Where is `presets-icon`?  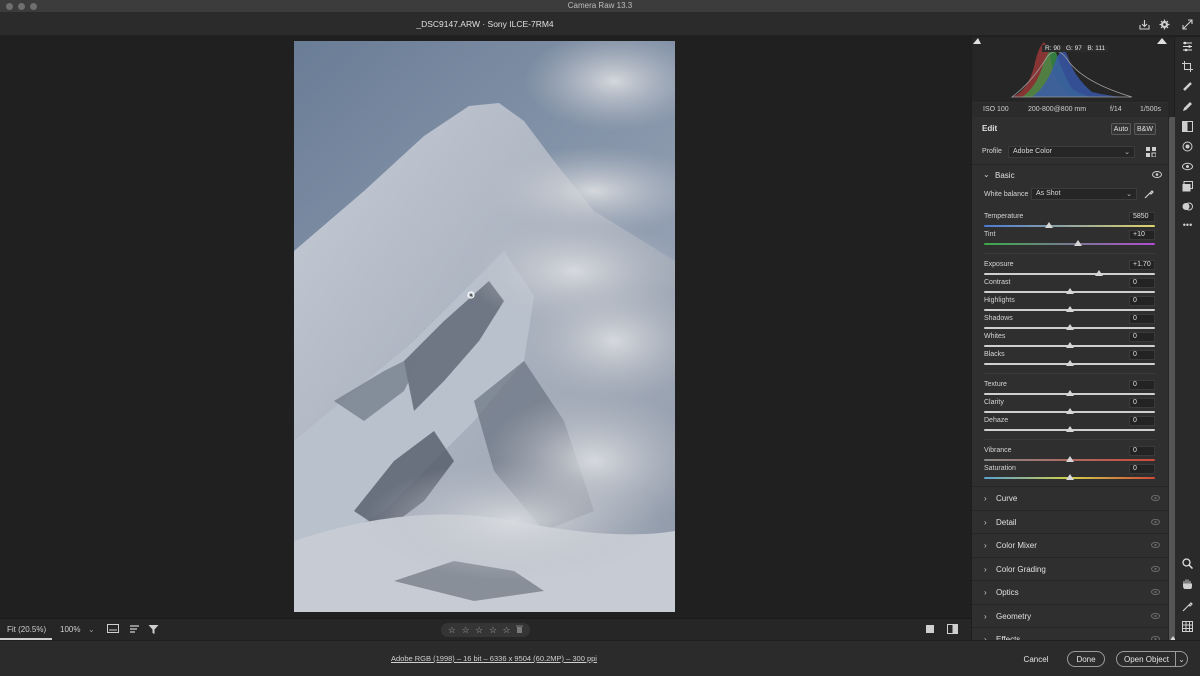 presets-icon is located at coordinates (1187, 206).